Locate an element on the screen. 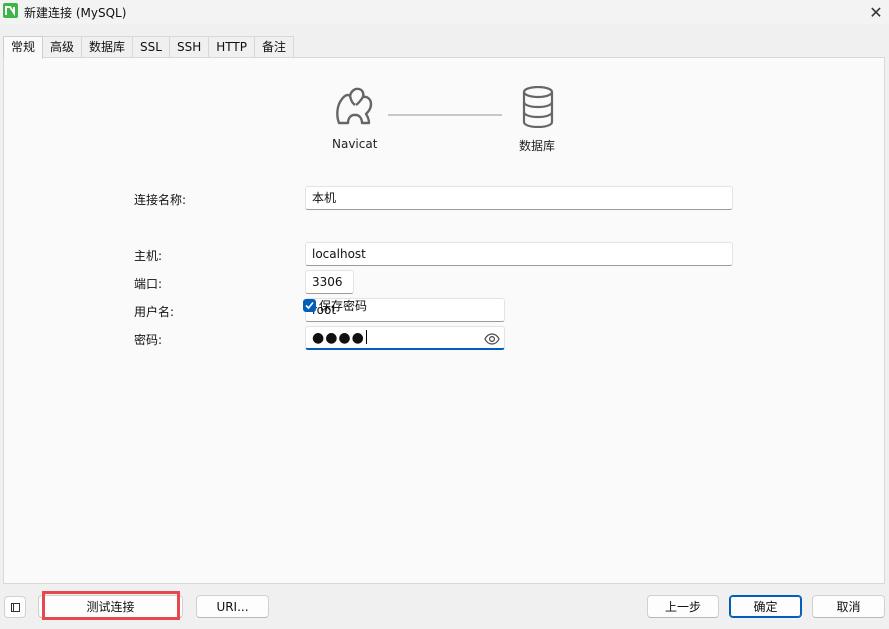 The image size is (889, 629). connection-line is located at coordinates (445, 115).